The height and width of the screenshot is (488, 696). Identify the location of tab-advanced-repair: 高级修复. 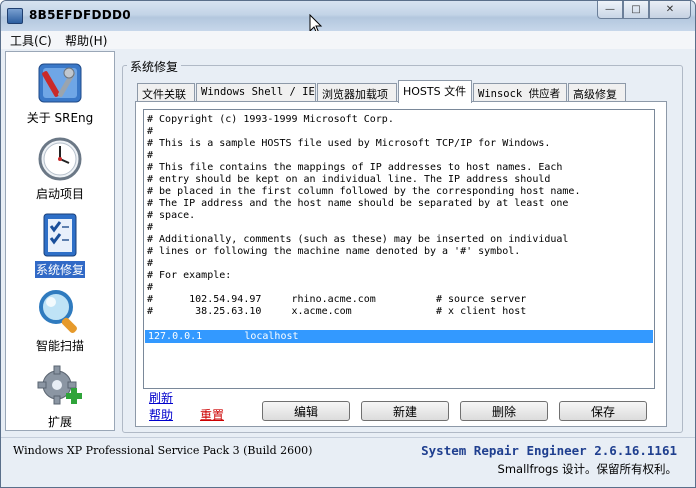
(597, 92).